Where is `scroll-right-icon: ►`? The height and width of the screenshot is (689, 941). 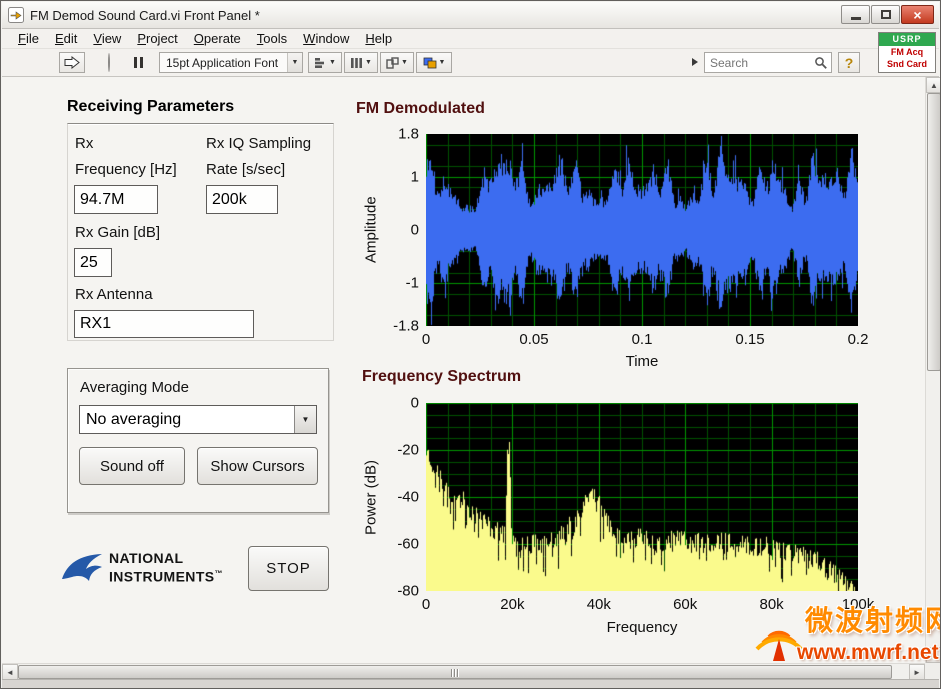
scroll-right-icon: ► is located at coordinates (917, 672).